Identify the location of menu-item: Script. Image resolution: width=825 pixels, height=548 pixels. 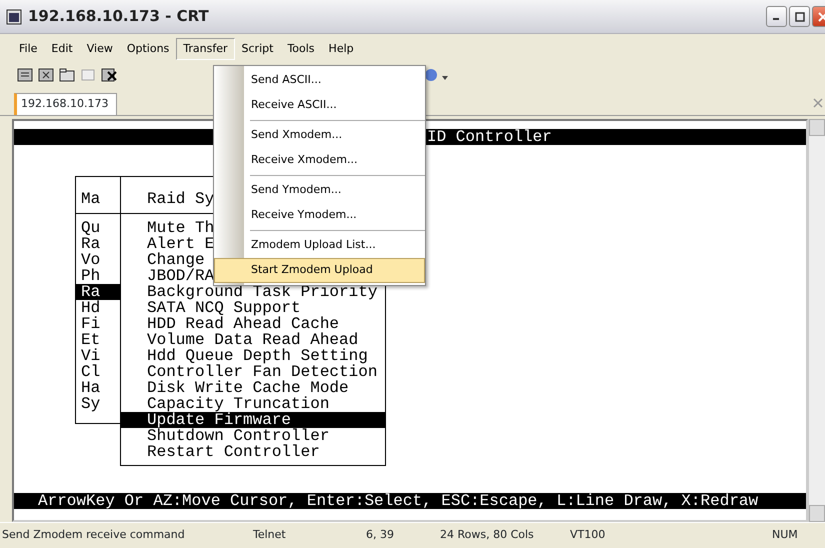
(257, 49).